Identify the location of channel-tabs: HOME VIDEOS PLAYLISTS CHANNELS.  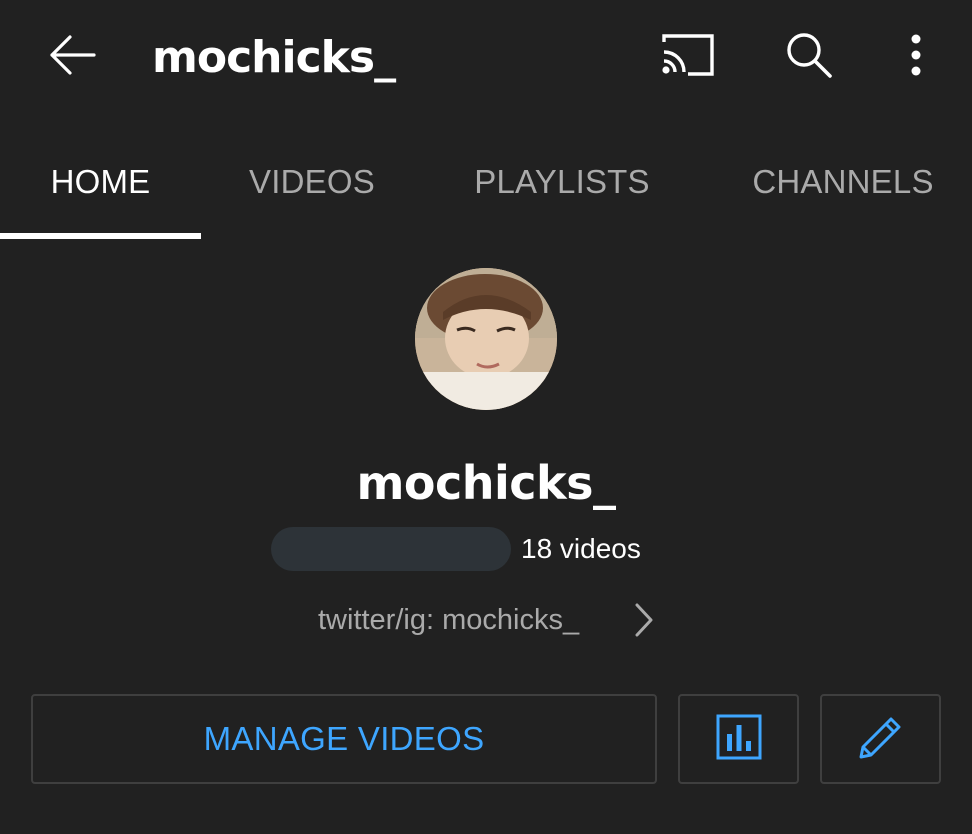
(486, 190).